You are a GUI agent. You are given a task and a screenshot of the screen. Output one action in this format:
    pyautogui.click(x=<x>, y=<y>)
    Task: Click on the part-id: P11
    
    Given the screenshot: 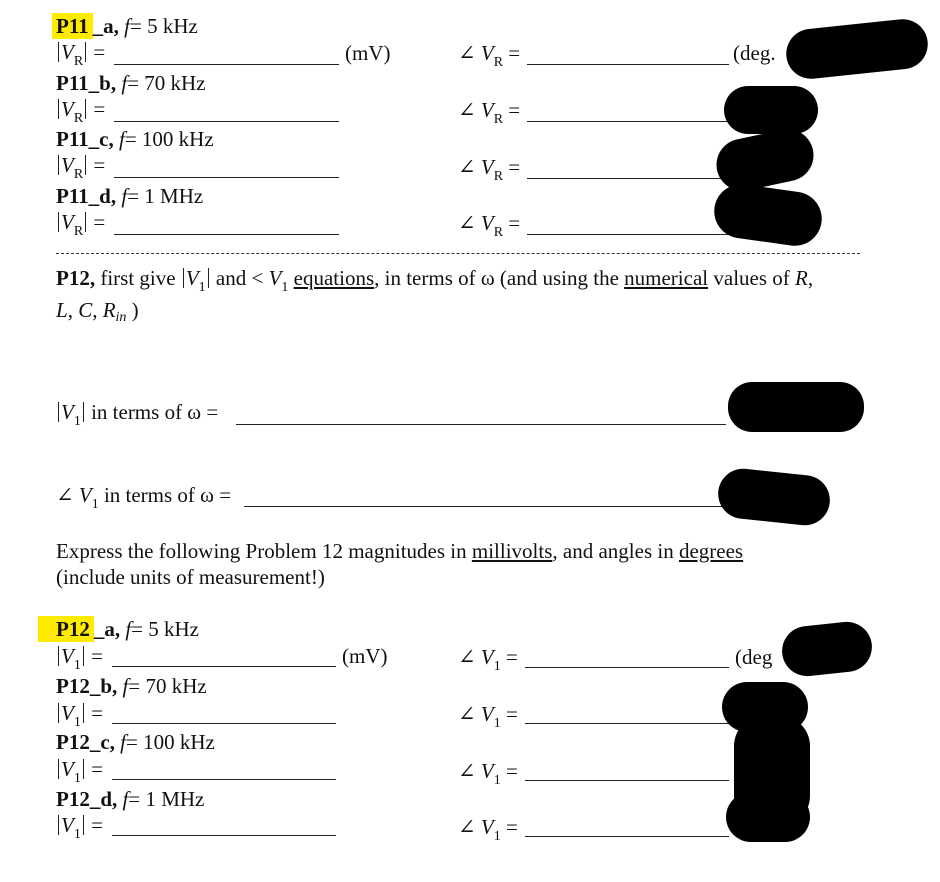 What is the action you would take?
    pyautogui.click(x=72, y=83)
    